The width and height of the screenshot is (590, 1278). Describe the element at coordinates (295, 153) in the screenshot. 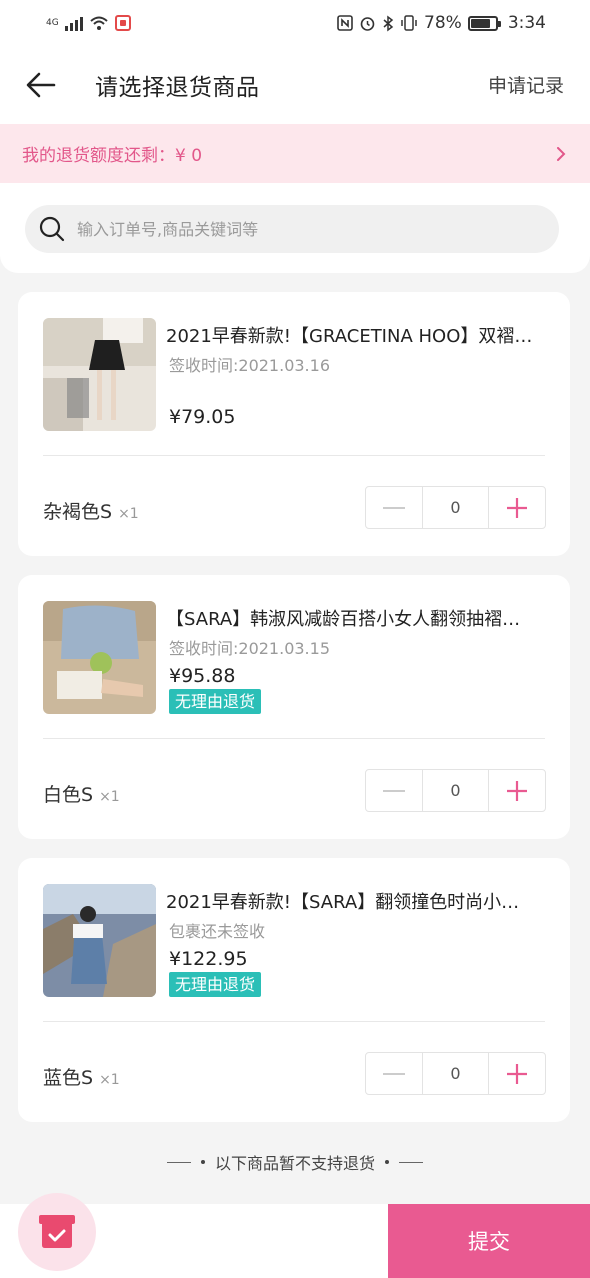

I see `return-quota-banner: 我的退货额度还剩：¥ 0` at that location.